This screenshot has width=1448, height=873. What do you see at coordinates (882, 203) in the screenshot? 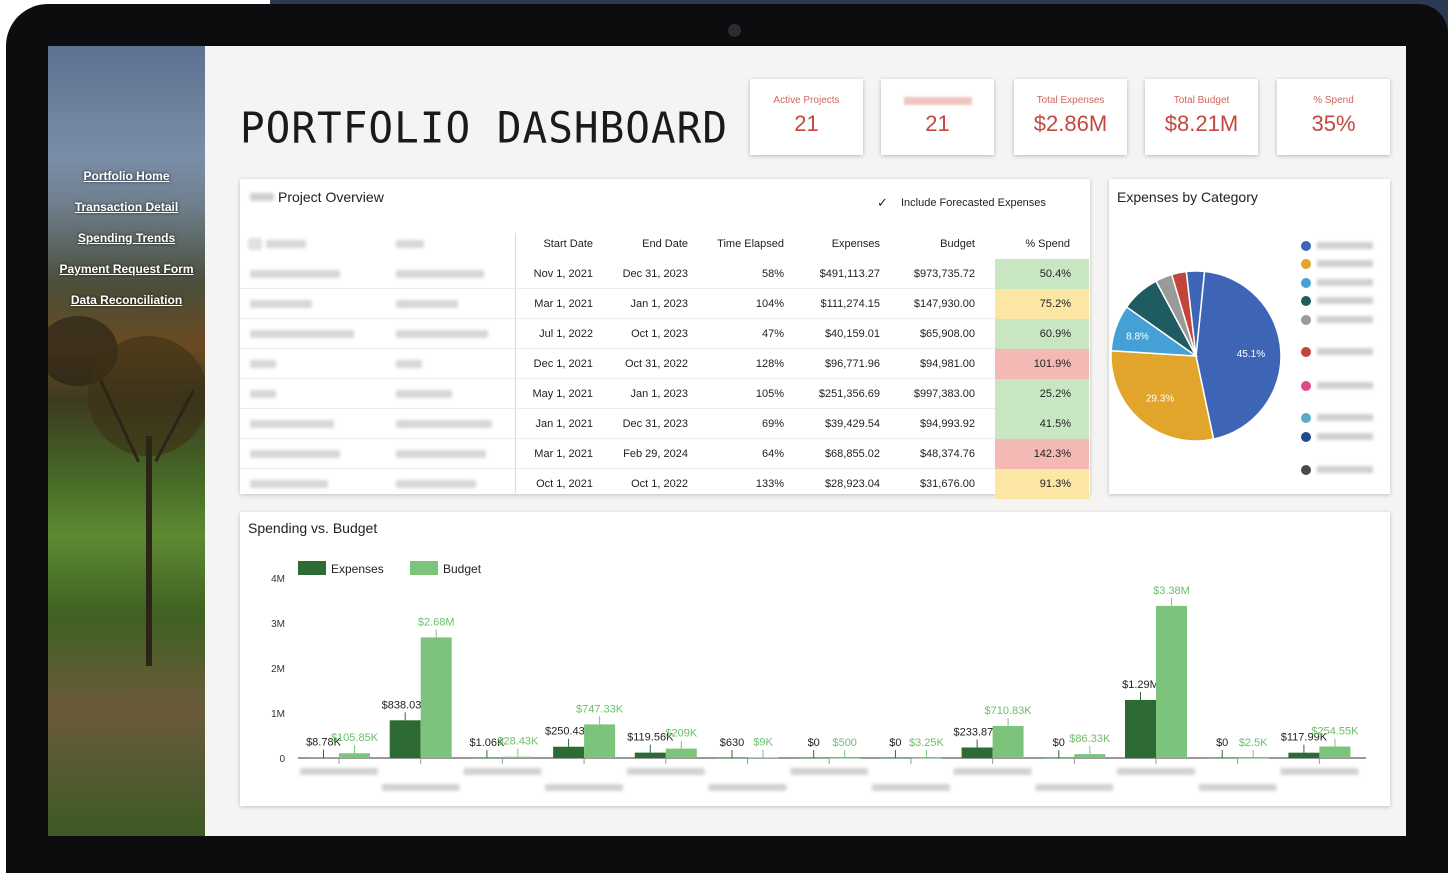
I see `check-icon: ✓` at bounding box center [882, 203].